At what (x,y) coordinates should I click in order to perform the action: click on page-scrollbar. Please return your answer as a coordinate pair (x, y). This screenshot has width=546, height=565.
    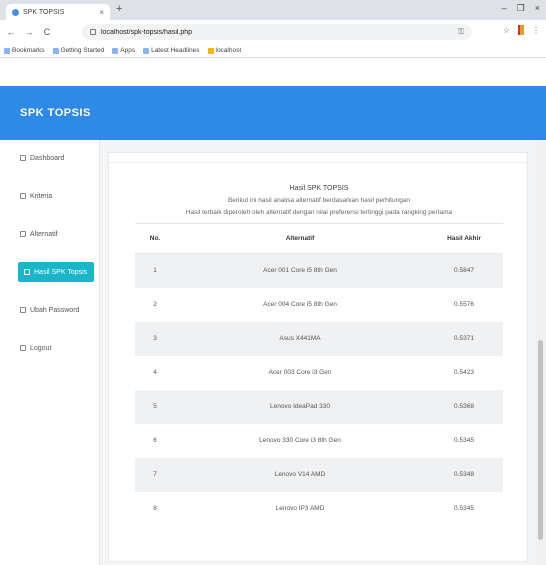
    Looking at the image, I should click on (541, 352).